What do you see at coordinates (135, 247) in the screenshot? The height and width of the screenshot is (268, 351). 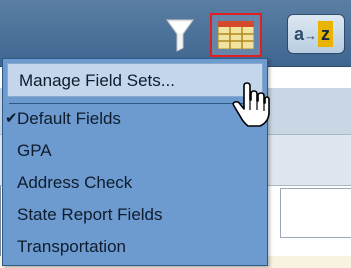 I see `menu-item-transportation: Transportation` at bounding box center [135, 247].